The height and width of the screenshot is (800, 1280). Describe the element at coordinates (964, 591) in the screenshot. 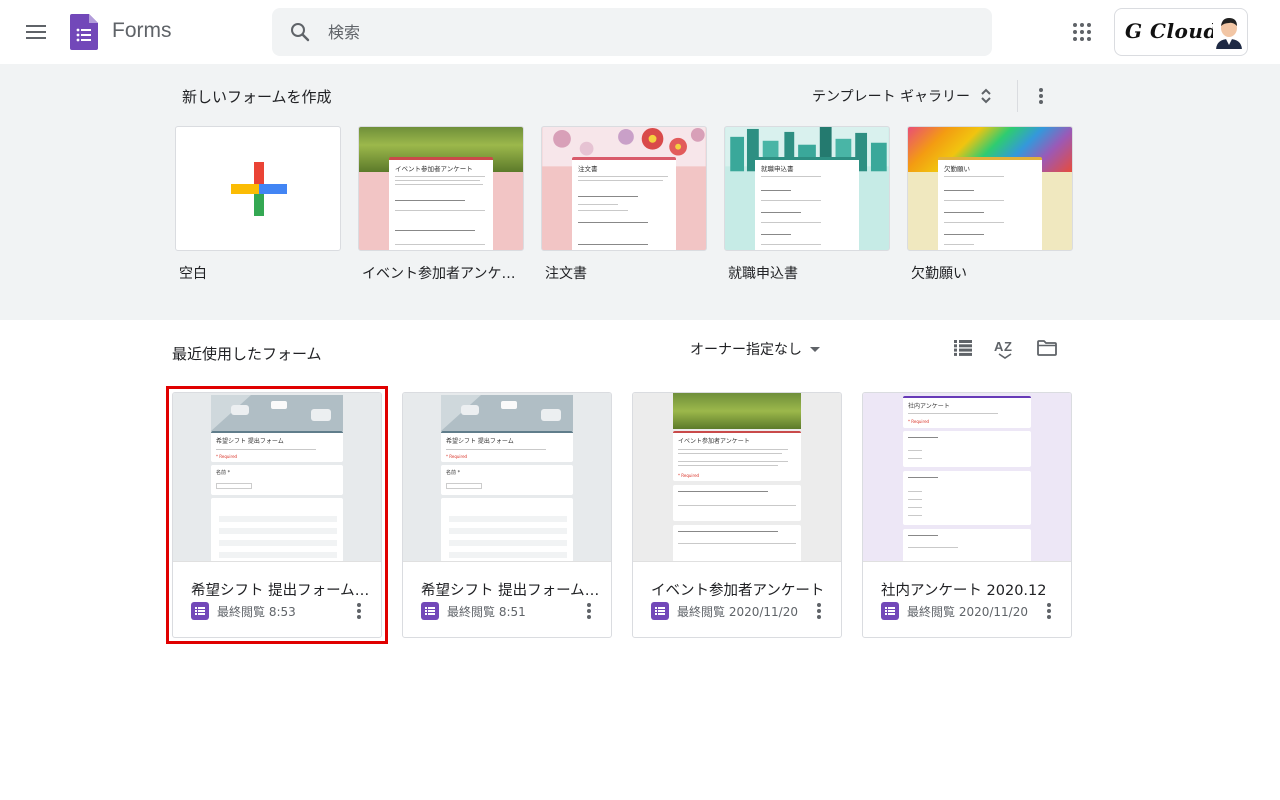

I see `form-title: 社内アンケート 2020.12` at that location.